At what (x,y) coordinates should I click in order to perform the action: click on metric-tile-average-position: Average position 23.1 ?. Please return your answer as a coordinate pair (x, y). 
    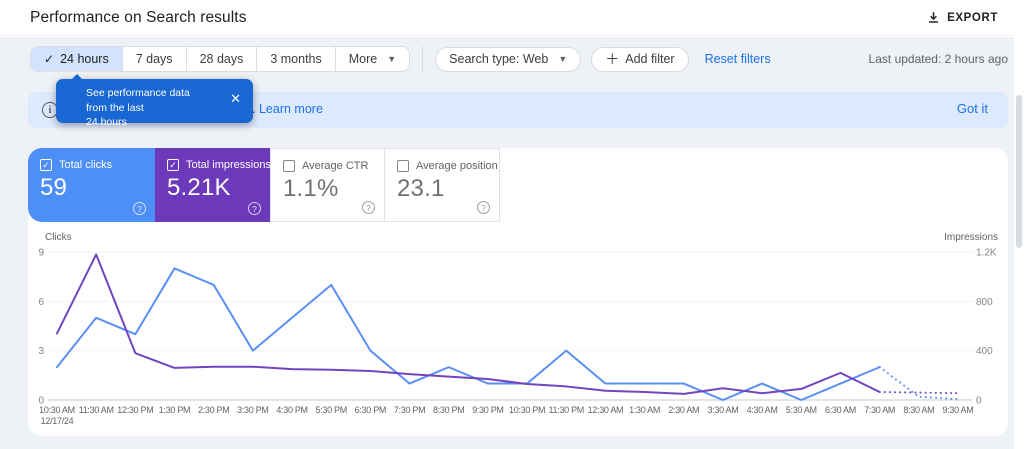
    Looking at the image, I should click on (442, 185).